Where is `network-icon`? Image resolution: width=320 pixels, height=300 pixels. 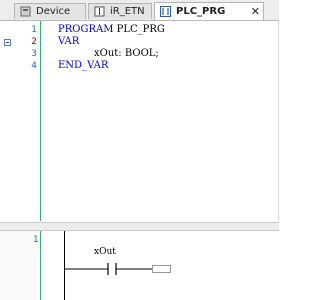 network-icon is located at coordinates (99, 11).